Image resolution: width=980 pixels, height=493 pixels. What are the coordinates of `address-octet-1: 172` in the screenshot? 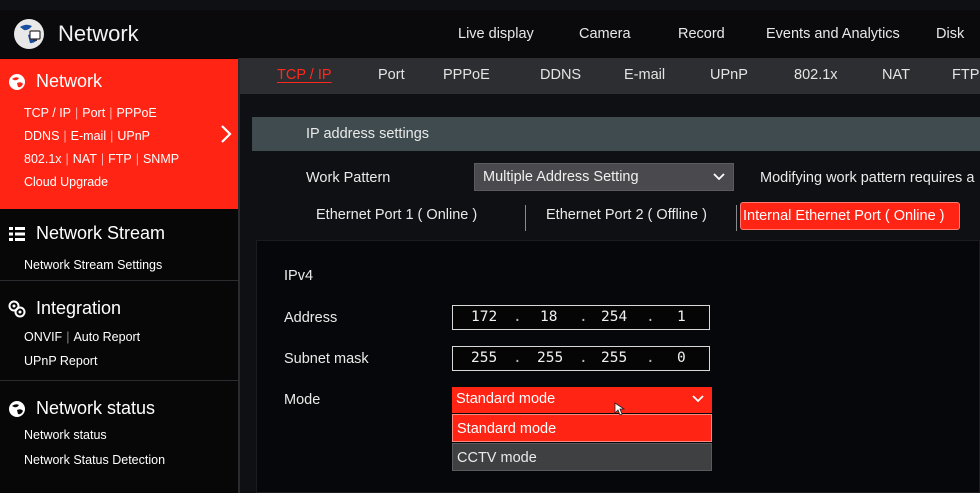 It's located at (484, 317).